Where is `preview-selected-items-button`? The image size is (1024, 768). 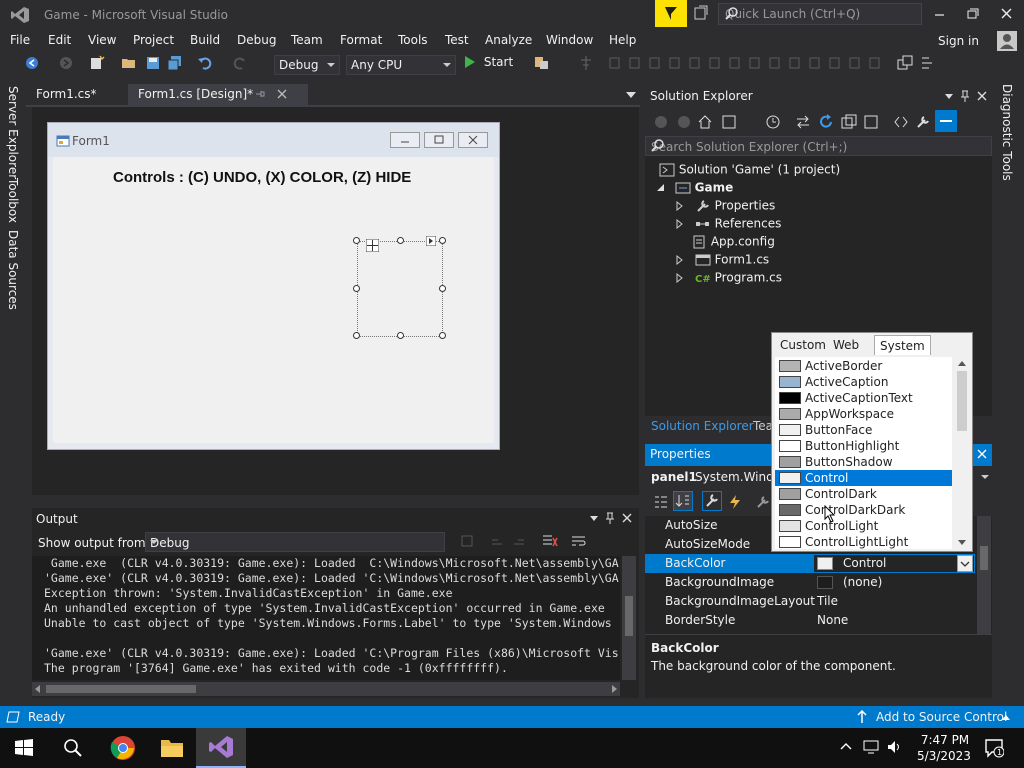
preview-selected-items-button is located at coordinates (946, 121).